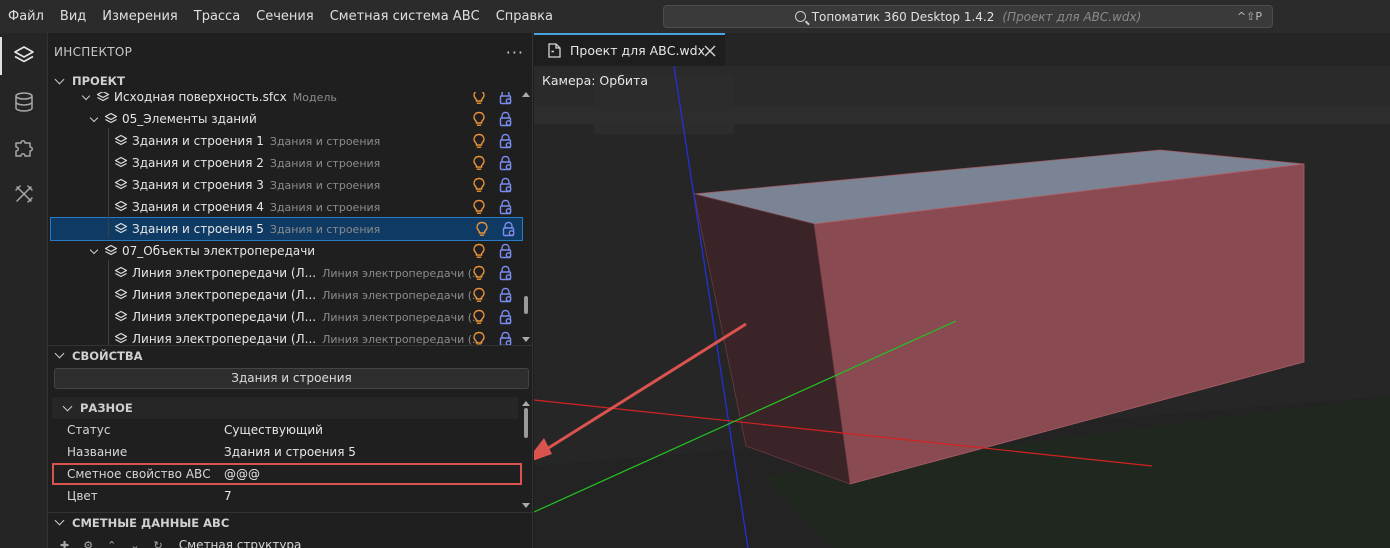 Image resolution: width=1390 pixels, height=548 pixels. Describe the element at coordinates (217, 16) in the screenshot. I see `menu-route: Трасса` at that location.